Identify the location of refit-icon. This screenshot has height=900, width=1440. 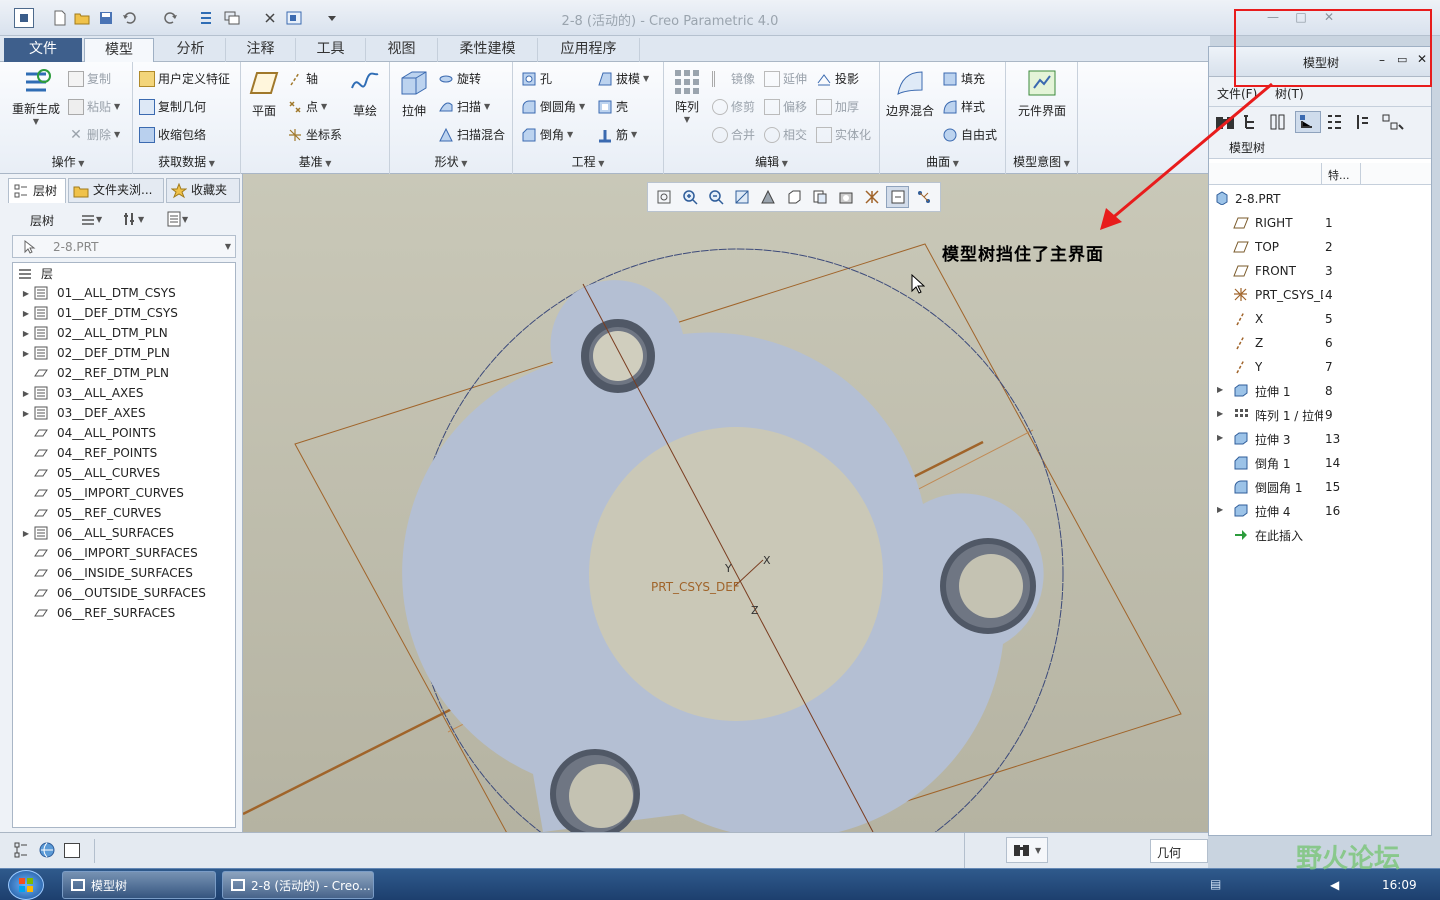
(663, 197).